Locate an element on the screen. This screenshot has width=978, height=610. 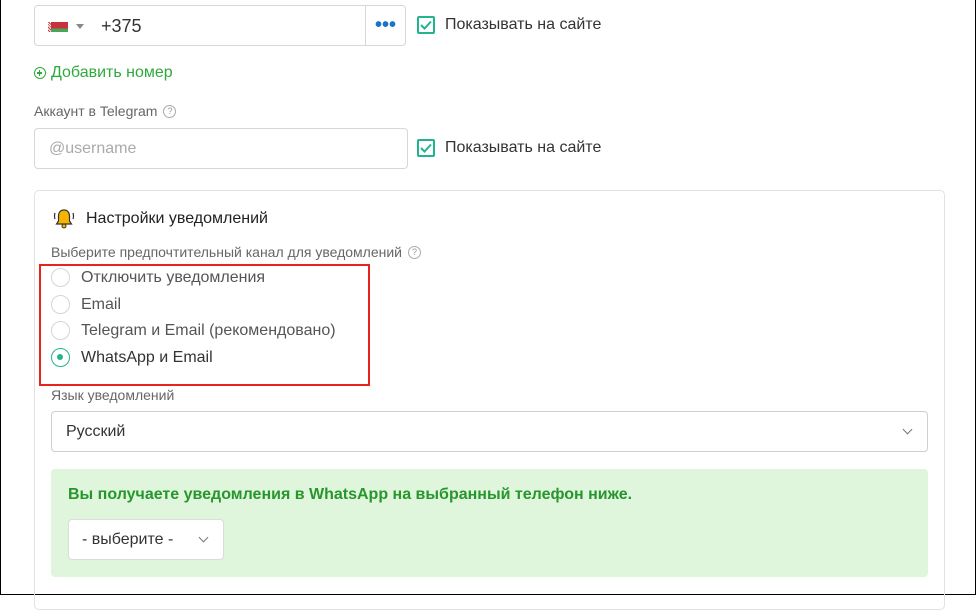
phone-show-on-site: Показывать на сайте is located at coordinates (509, 25).